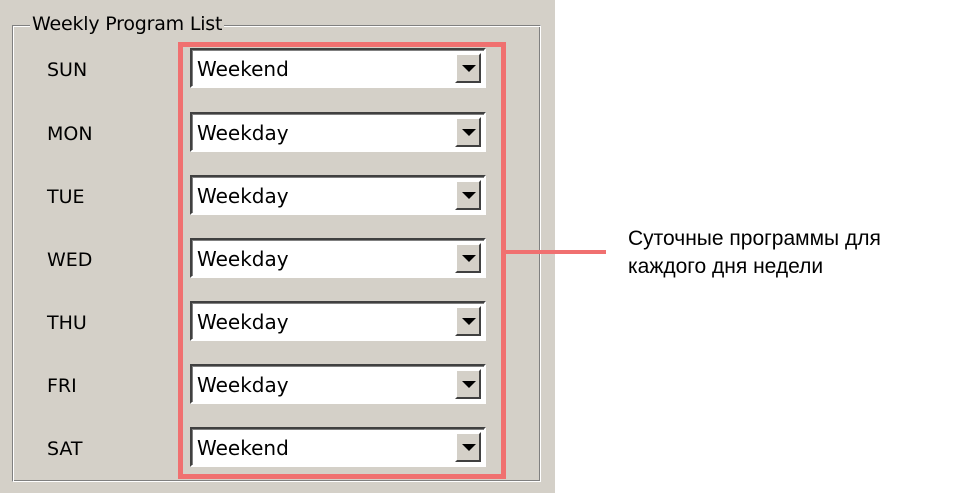 This screenshot has width=954, height=493. Describe the element at coordinates (338, 447) in the screenshot. I see `program-select-sat: Weekend` at that location.